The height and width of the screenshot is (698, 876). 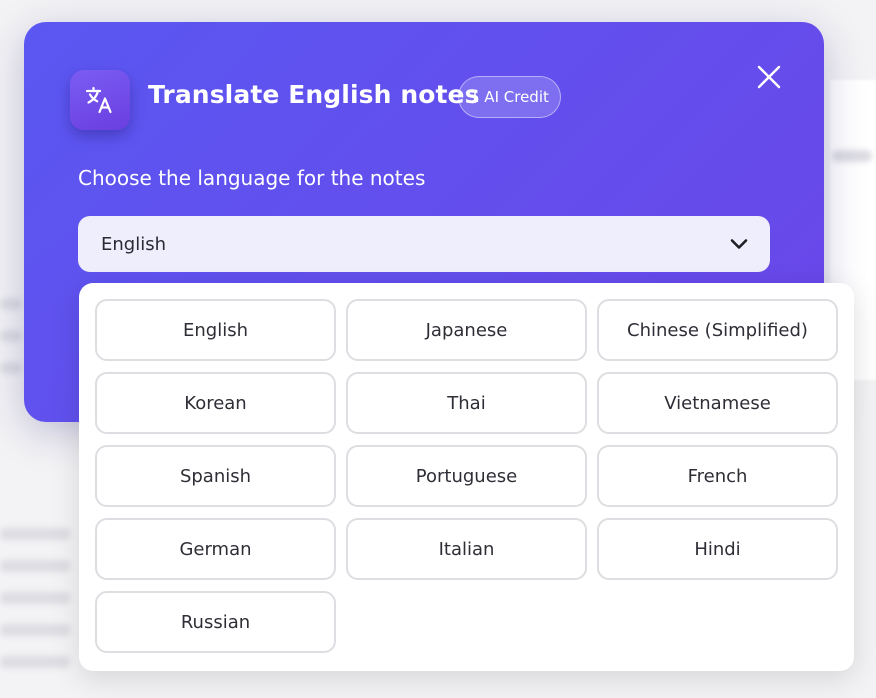 What do you see at coordinates (717, 476) in the screenshot?
I see `language-option-french: French` at bounding box center [717, 476].